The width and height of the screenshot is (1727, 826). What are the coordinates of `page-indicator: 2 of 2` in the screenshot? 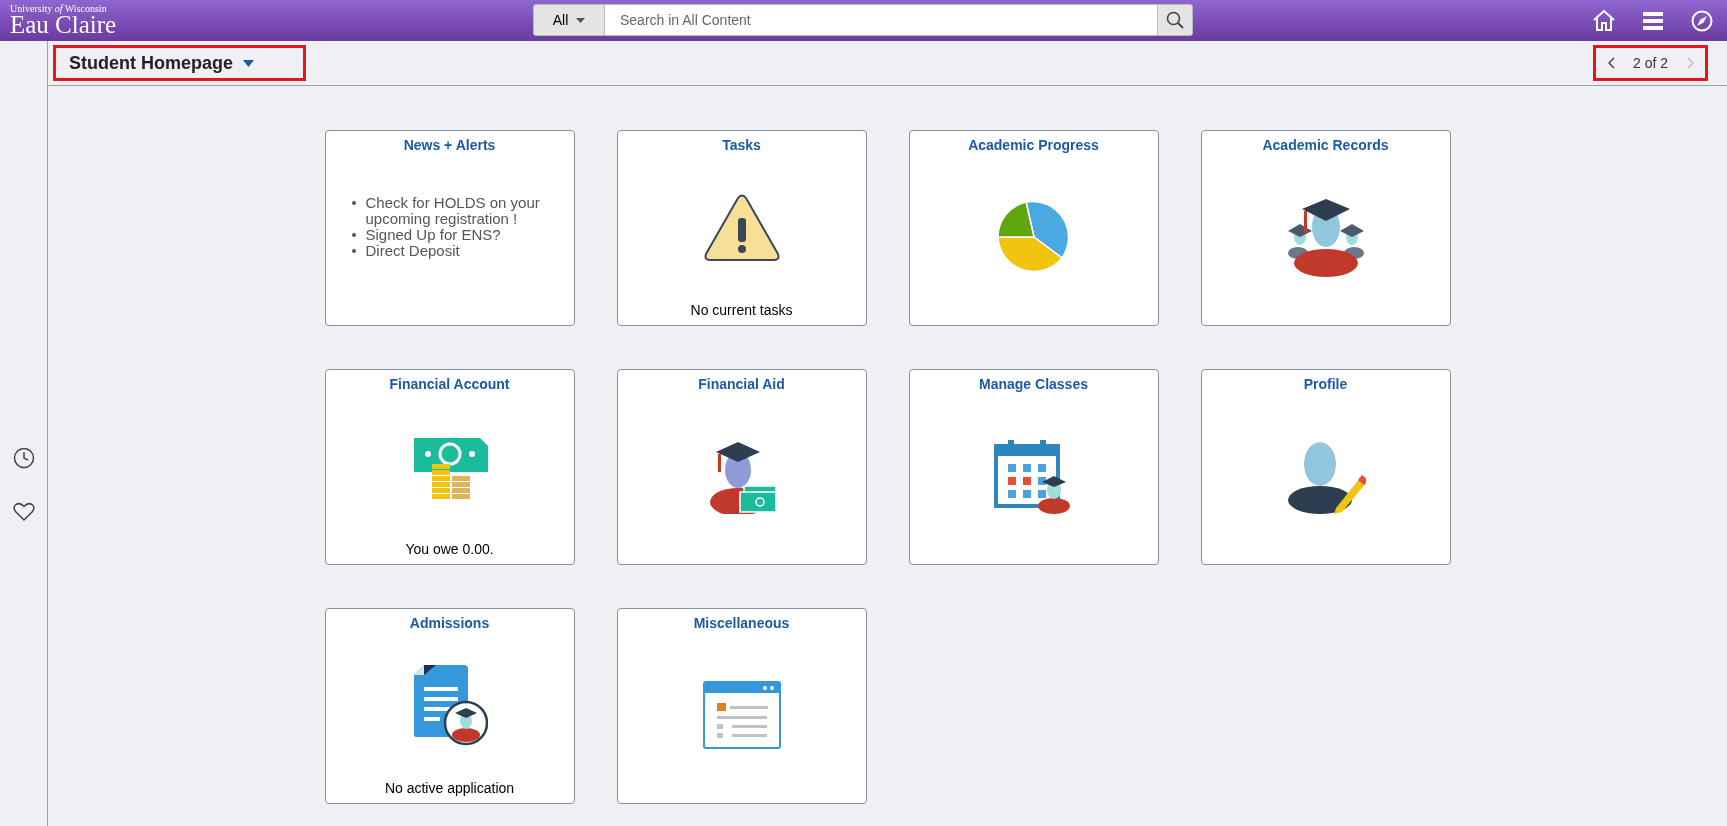 It's located at (1650, 63).